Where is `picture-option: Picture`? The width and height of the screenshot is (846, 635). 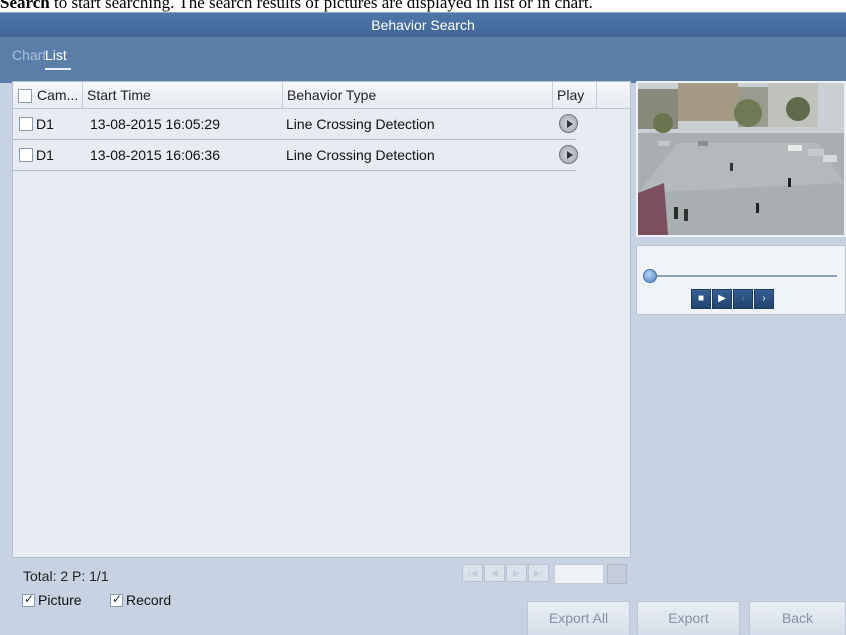 picture-option: Picture is located at coordinates (52, 600).